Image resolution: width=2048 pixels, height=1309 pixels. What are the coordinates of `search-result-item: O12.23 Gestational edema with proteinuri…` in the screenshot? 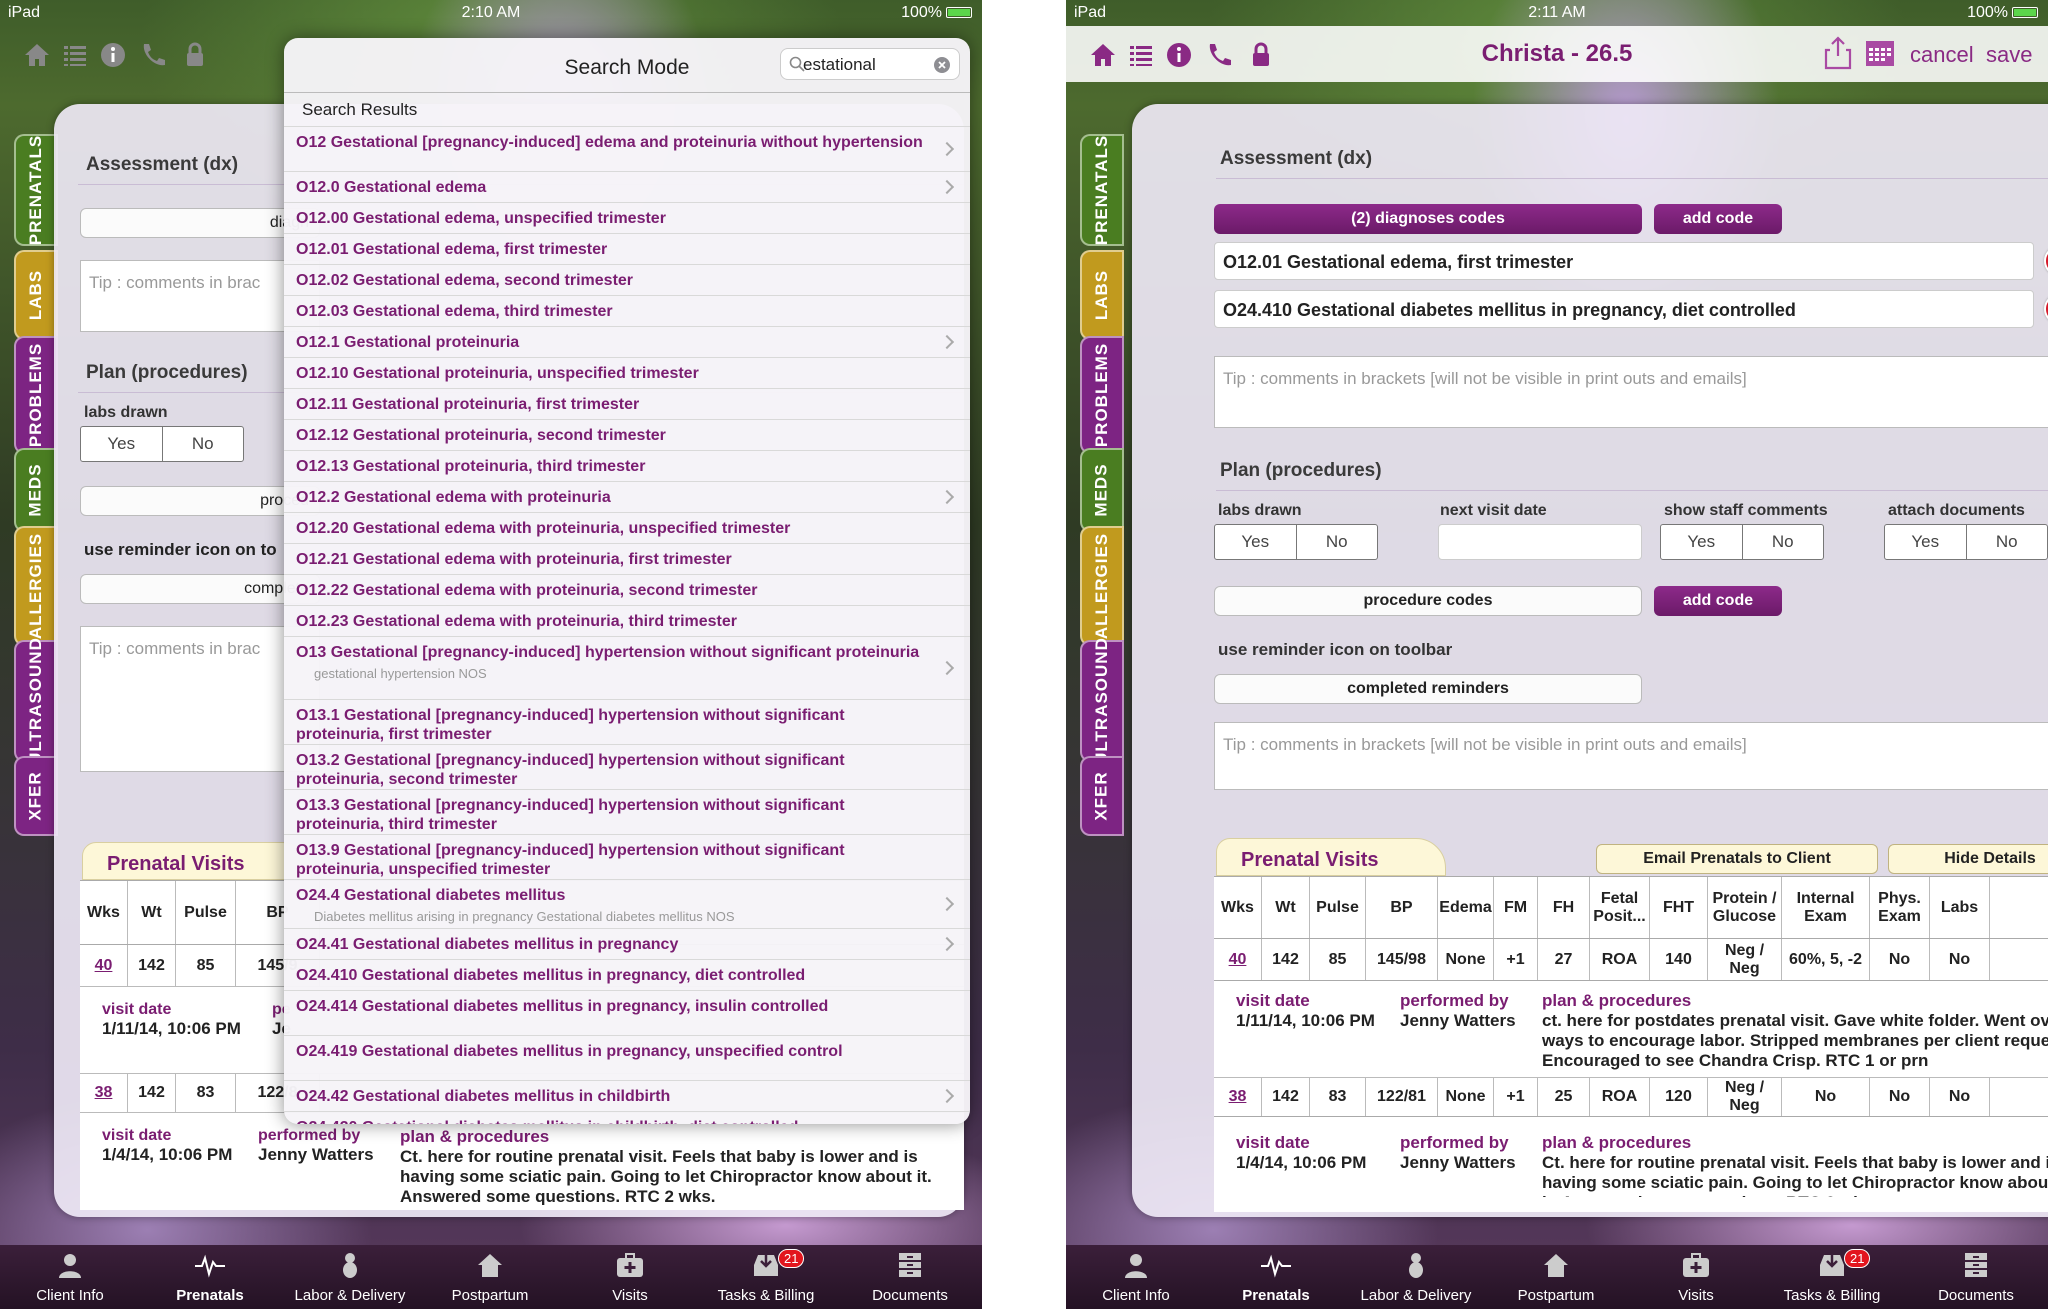 It's located at (627, 620).